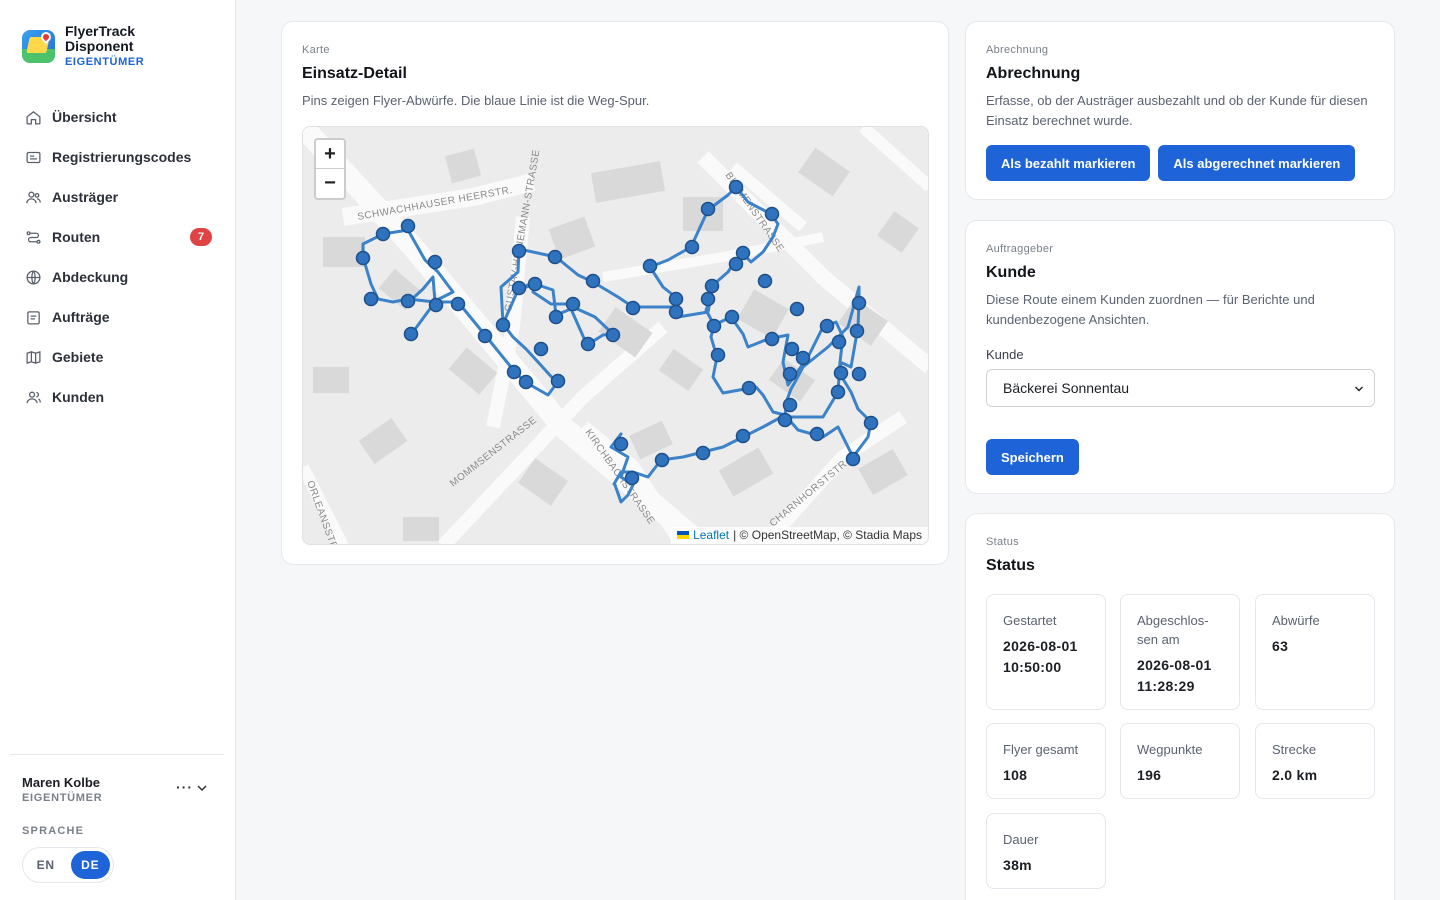 Image resolution: width=1440 pixels, height=900 pixels. Describe the element at coordinates (38, 46) in the screenshot. I see `app-logo-icon` at that location.